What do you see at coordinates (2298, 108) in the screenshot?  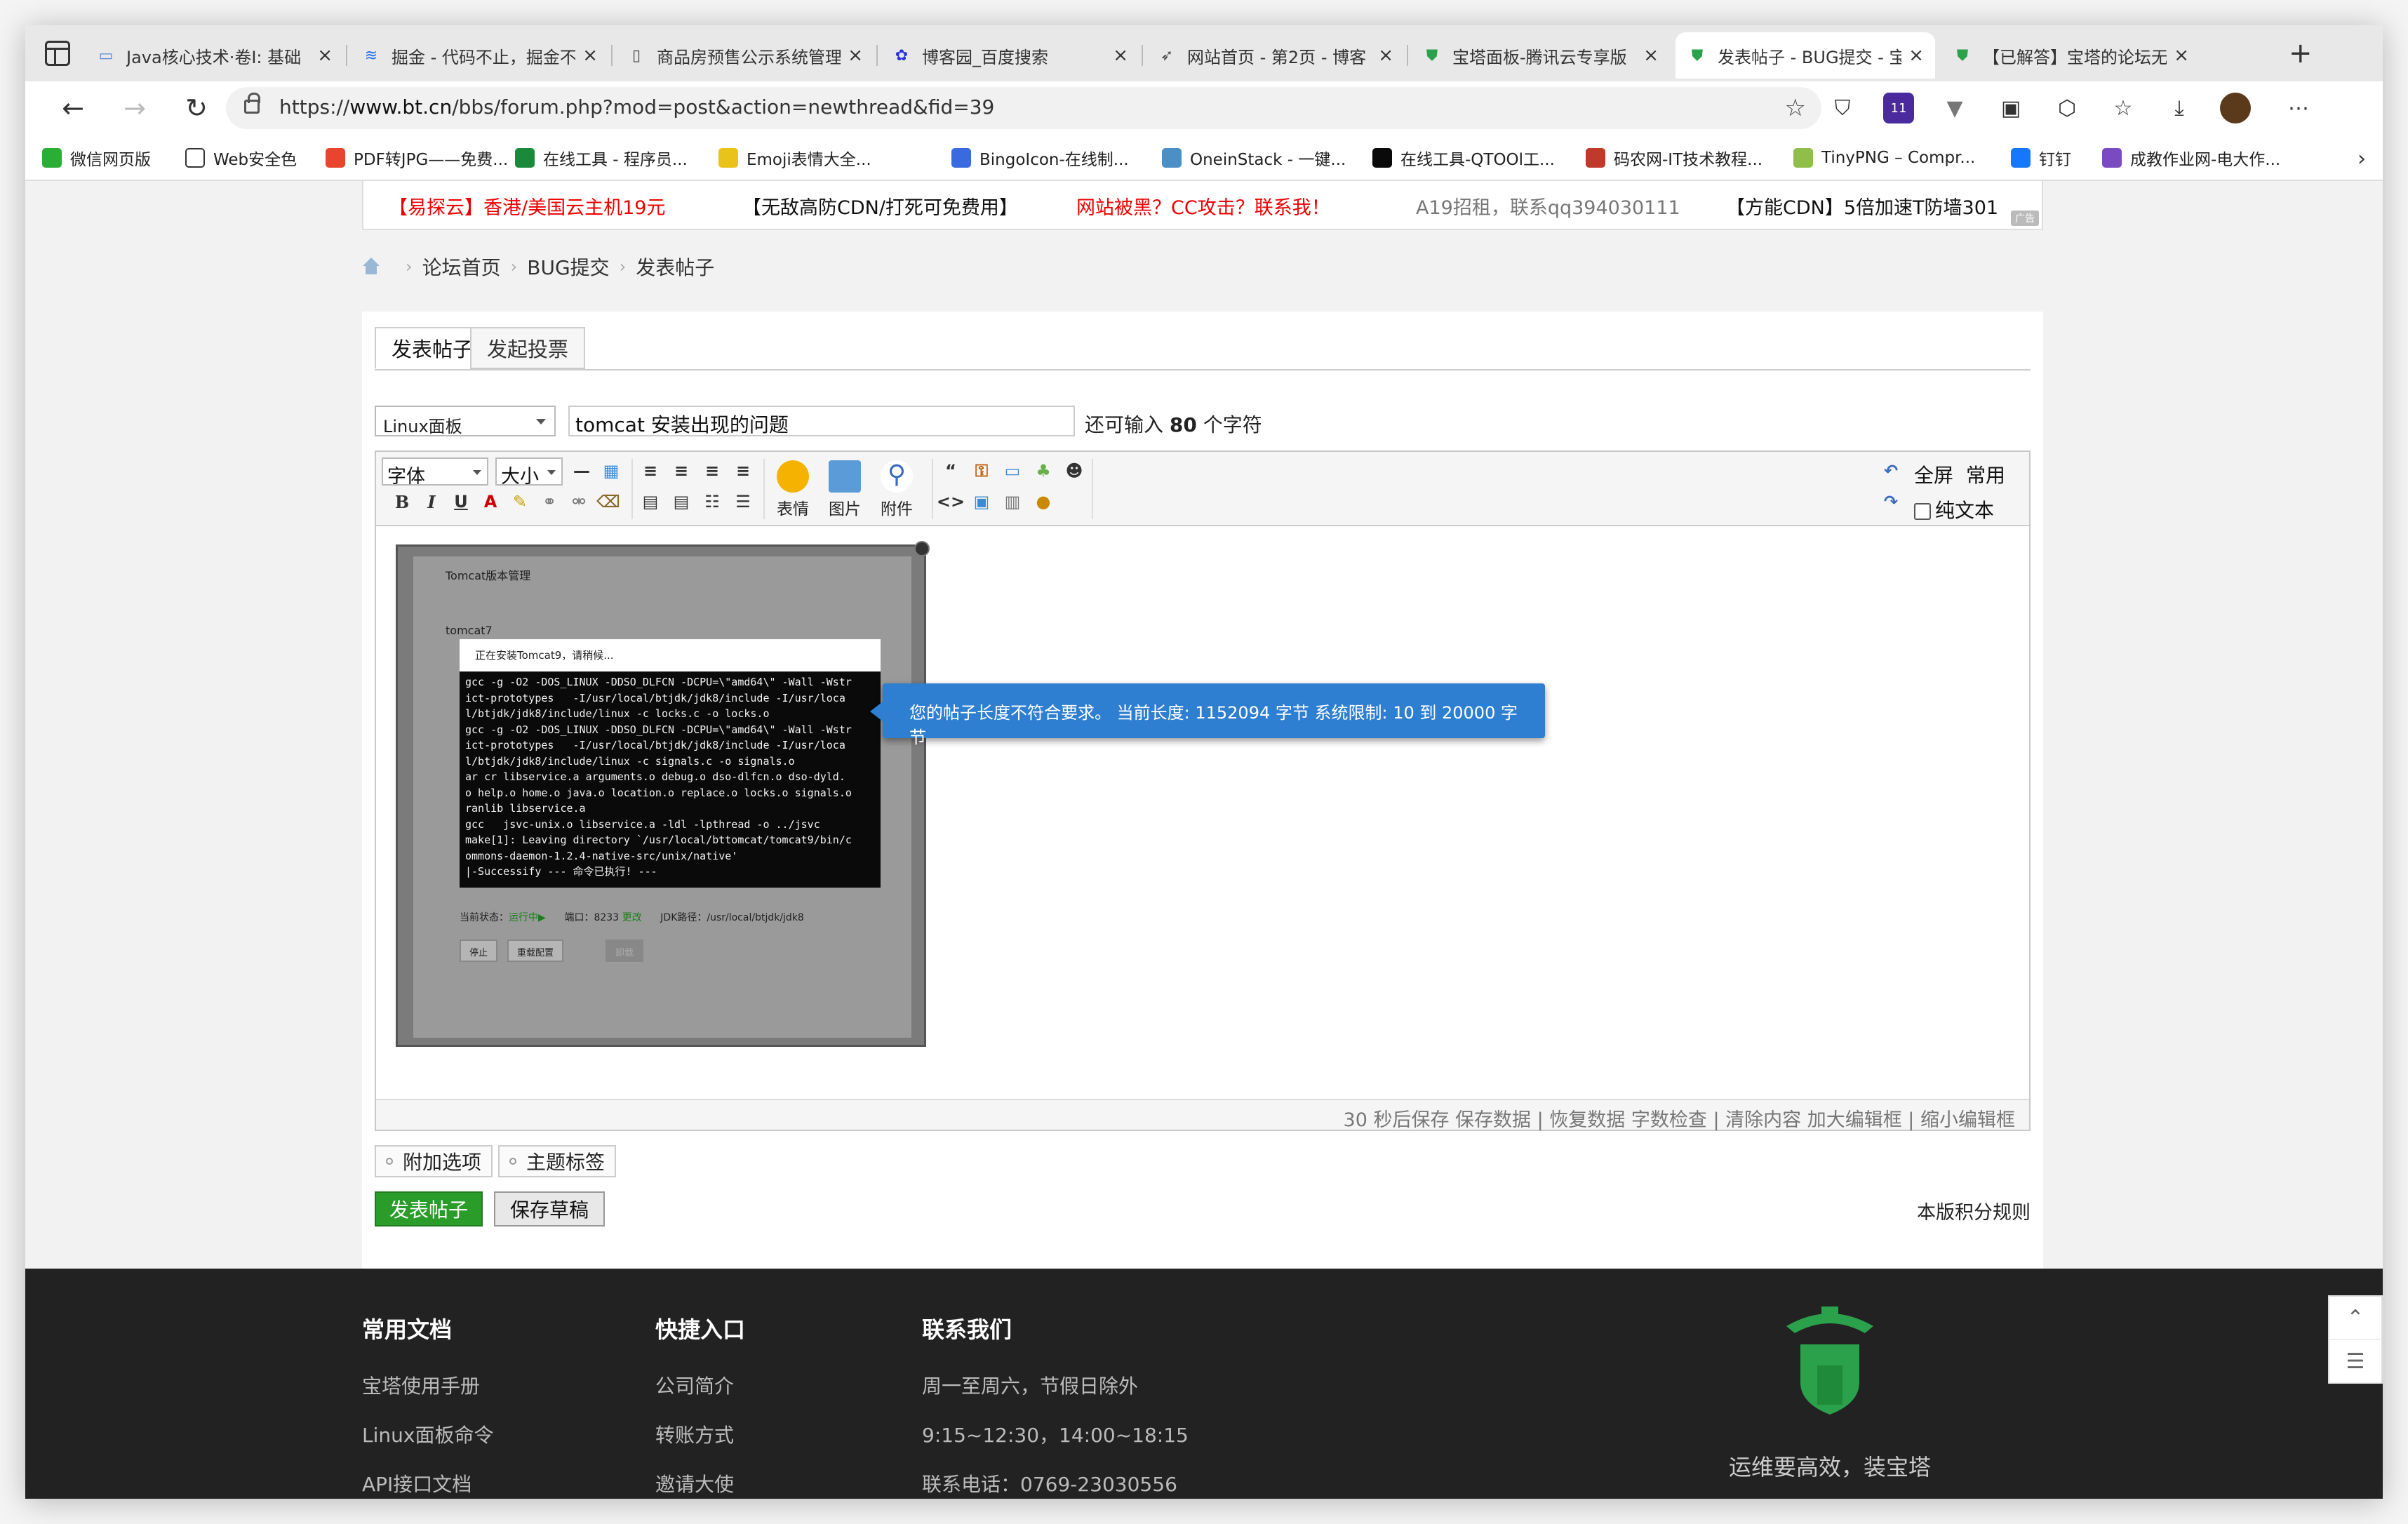 I see `more-menu-icon: ⋯` at bounding box center [2298, 108].